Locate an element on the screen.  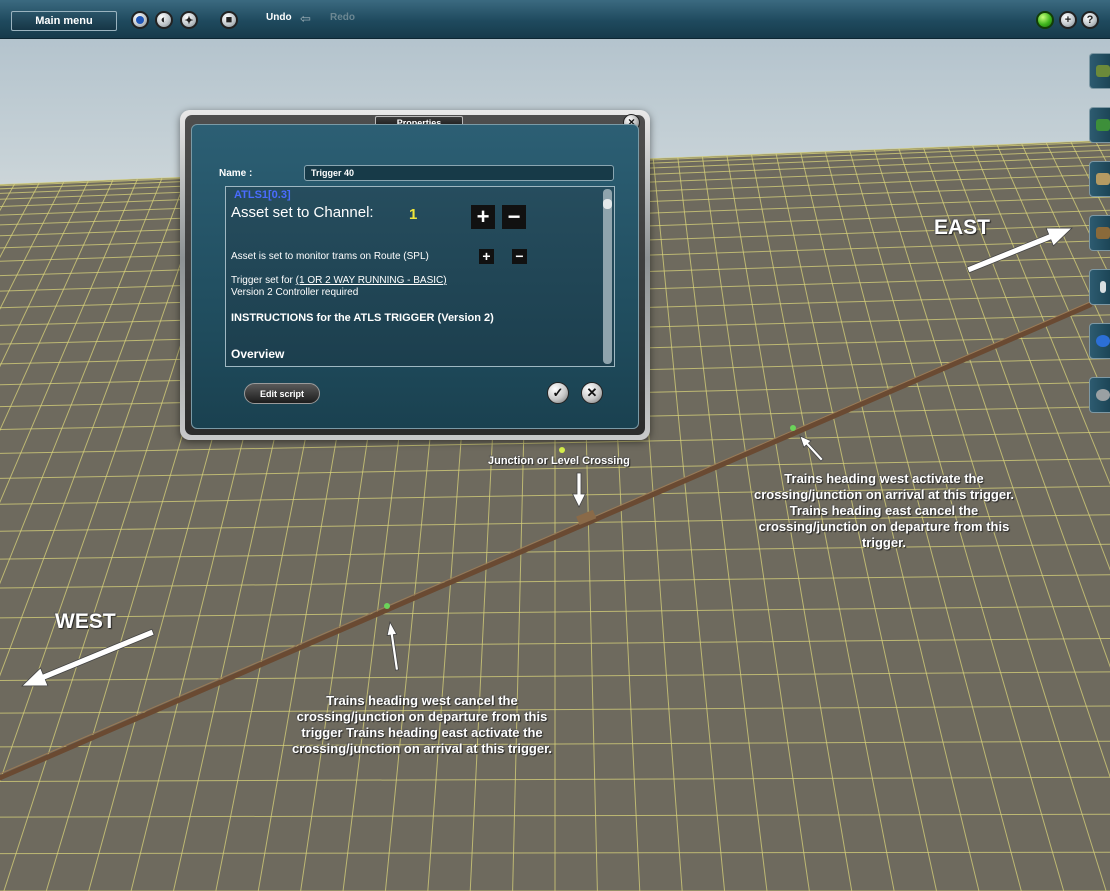
version-label: Version 2 Controller required is located at coordinates (295, 292).